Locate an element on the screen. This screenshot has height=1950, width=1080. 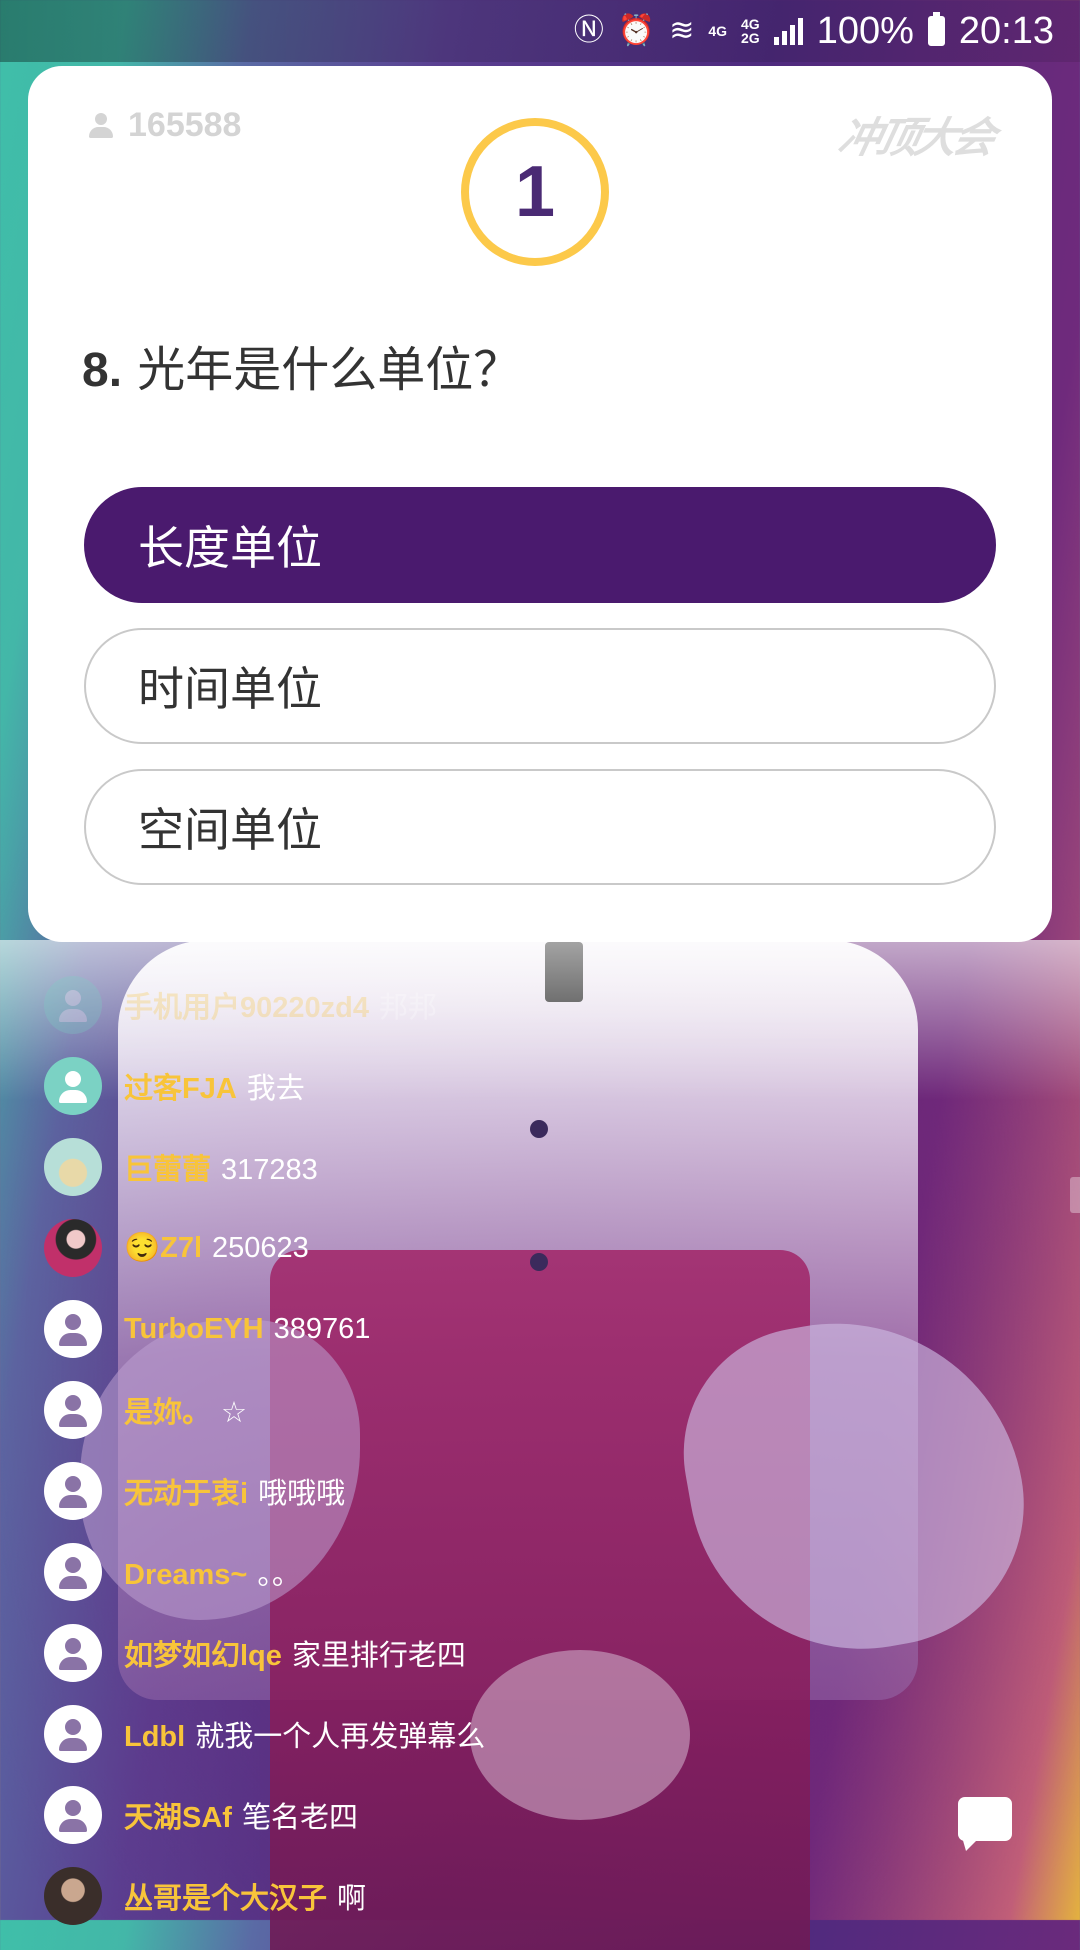
question-text: 光年是什么单位？ is located at coordinates (329, 370).